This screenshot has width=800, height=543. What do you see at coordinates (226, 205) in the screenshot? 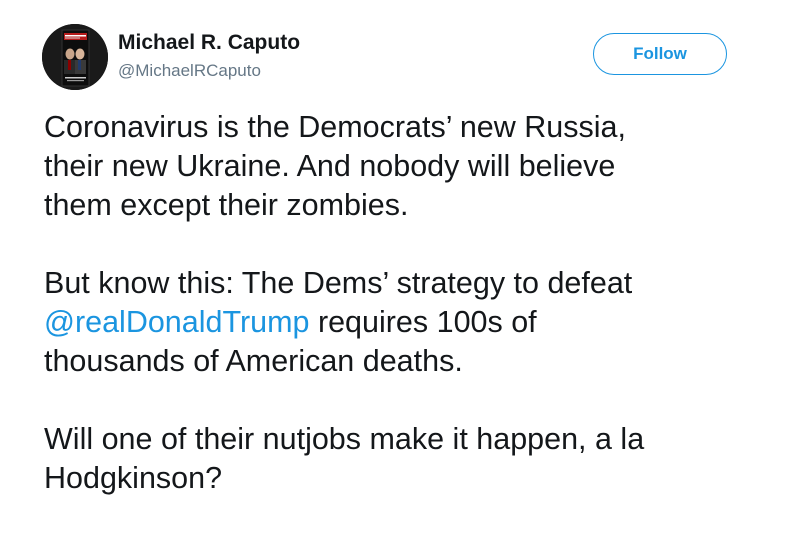
I see `tweet-line: them except their zombies.` at bounding box center [226, 205].